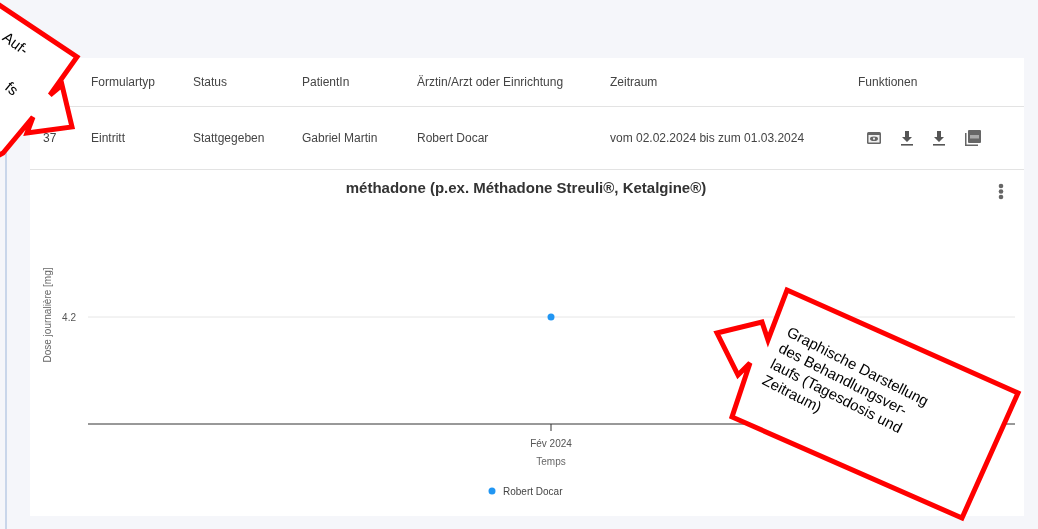 The image size is (1038, 529). What do you see at coordinates (888, 82) in the screenshot?
I see `column-header: Funktionen` at bounding box center [888, 82].